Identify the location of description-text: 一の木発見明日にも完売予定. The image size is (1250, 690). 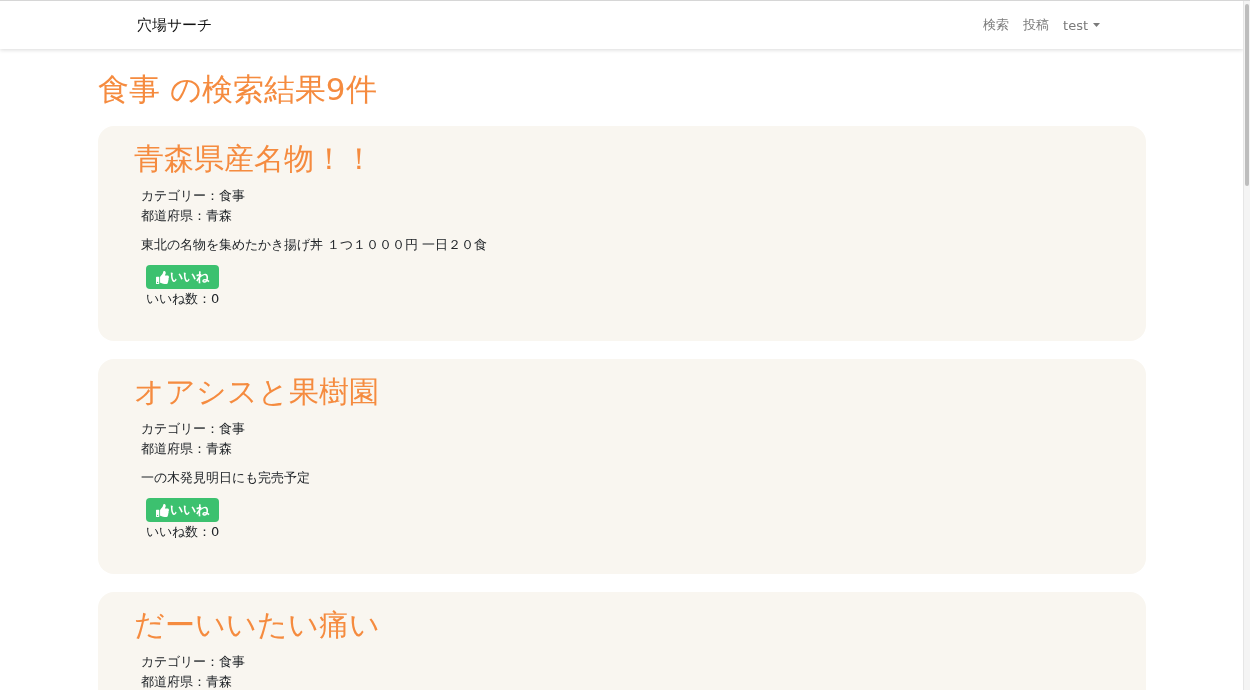
(225, 478).